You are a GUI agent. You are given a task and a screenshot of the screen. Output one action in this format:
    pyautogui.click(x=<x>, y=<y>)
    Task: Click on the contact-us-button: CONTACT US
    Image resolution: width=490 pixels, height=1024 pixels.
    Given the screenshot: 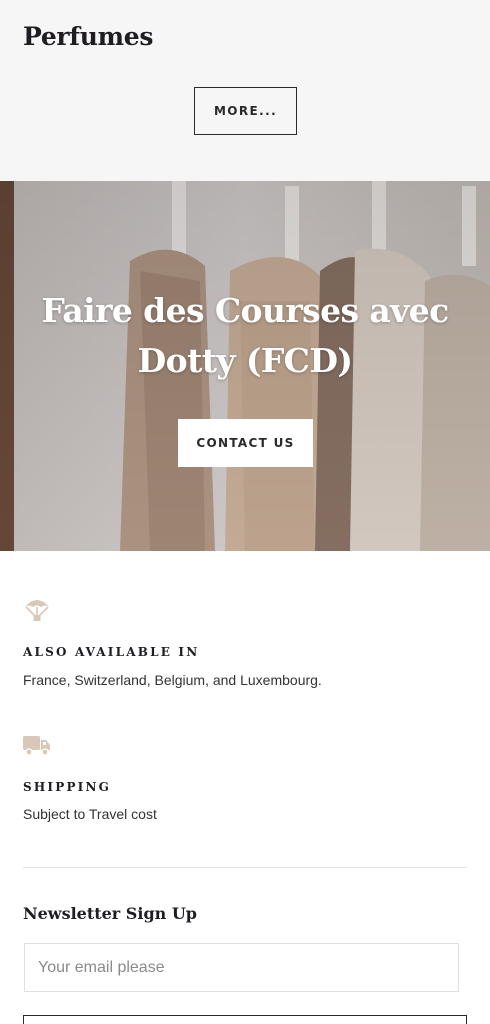 What is the action you would take?
    pyautogui.click(x=245, y=443)
    